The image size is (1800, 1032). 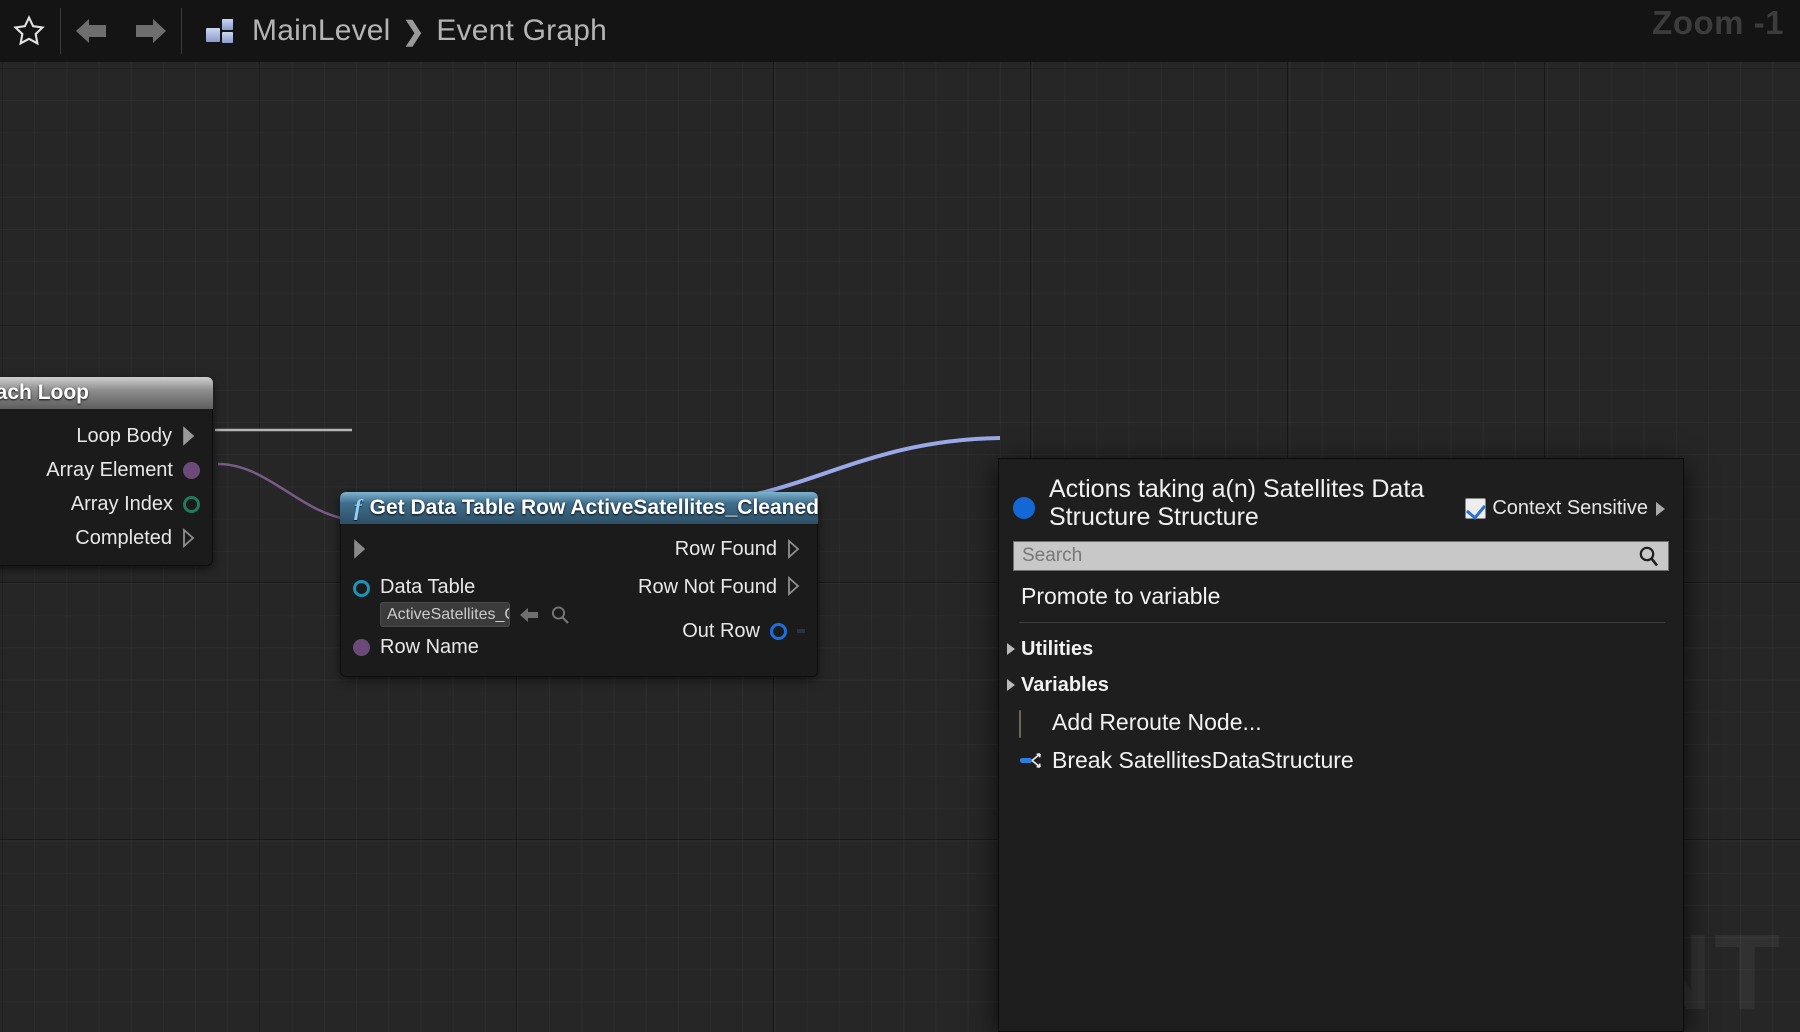 I want to click on browse-arrow-icon, so click(x=530, y=615).